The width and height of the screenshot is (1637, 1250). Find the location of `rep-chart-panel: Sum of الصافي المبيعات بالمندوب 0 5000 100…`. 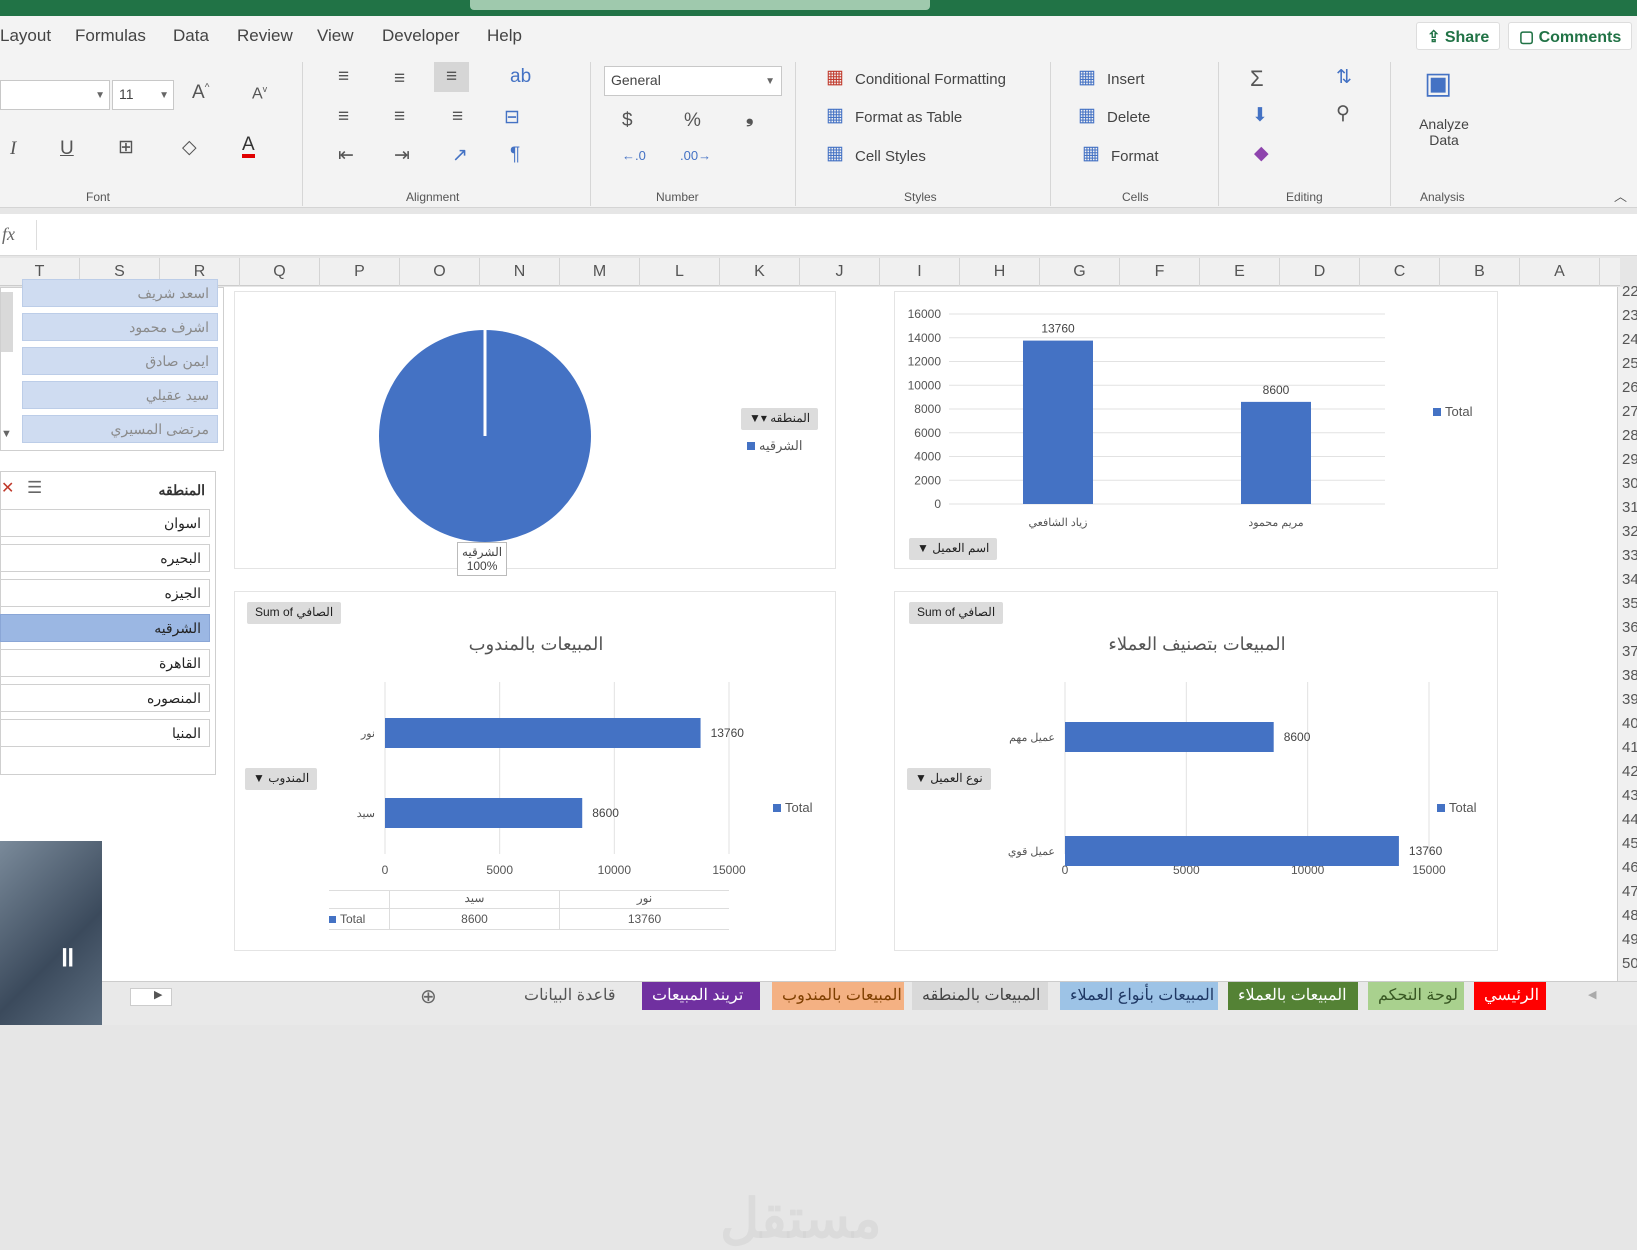

rep-chart-panel: Sum of الصافي المبيعات بالمندوب 0 5000 100… is located at coordinates (535, 771).